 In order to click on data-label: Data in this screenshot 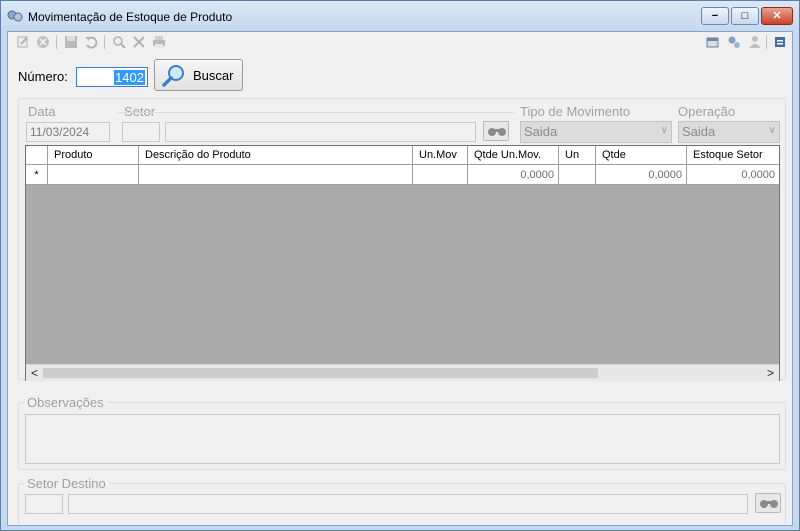, I will do `click(42, 111)`.